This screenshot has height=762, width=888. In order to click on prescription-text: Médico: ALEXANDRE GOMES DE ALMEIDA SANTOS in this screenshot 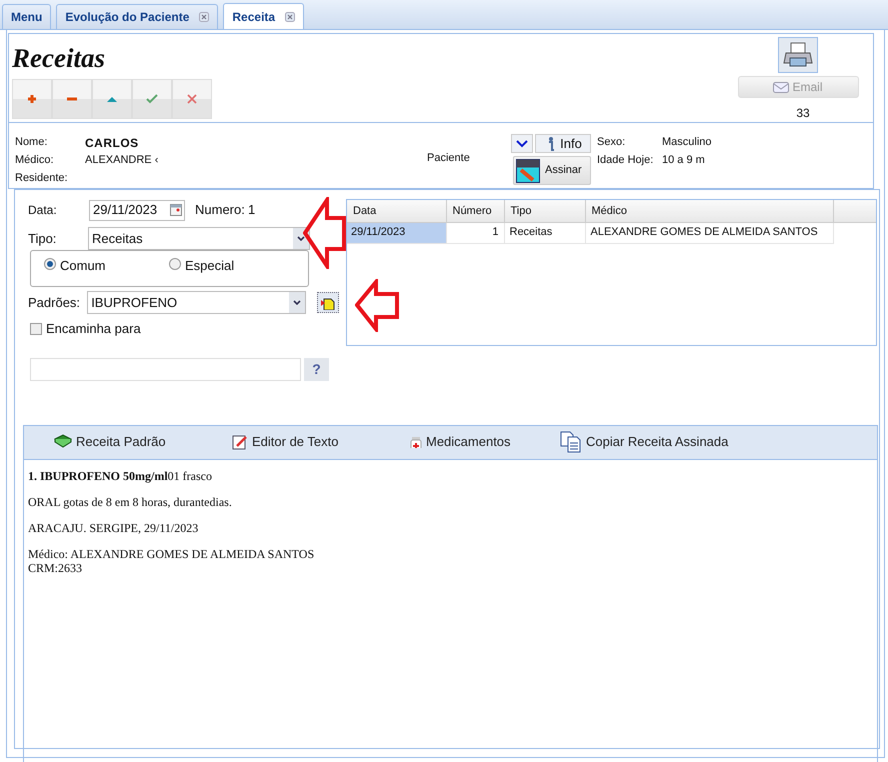, I will do `click(172, 553)`.